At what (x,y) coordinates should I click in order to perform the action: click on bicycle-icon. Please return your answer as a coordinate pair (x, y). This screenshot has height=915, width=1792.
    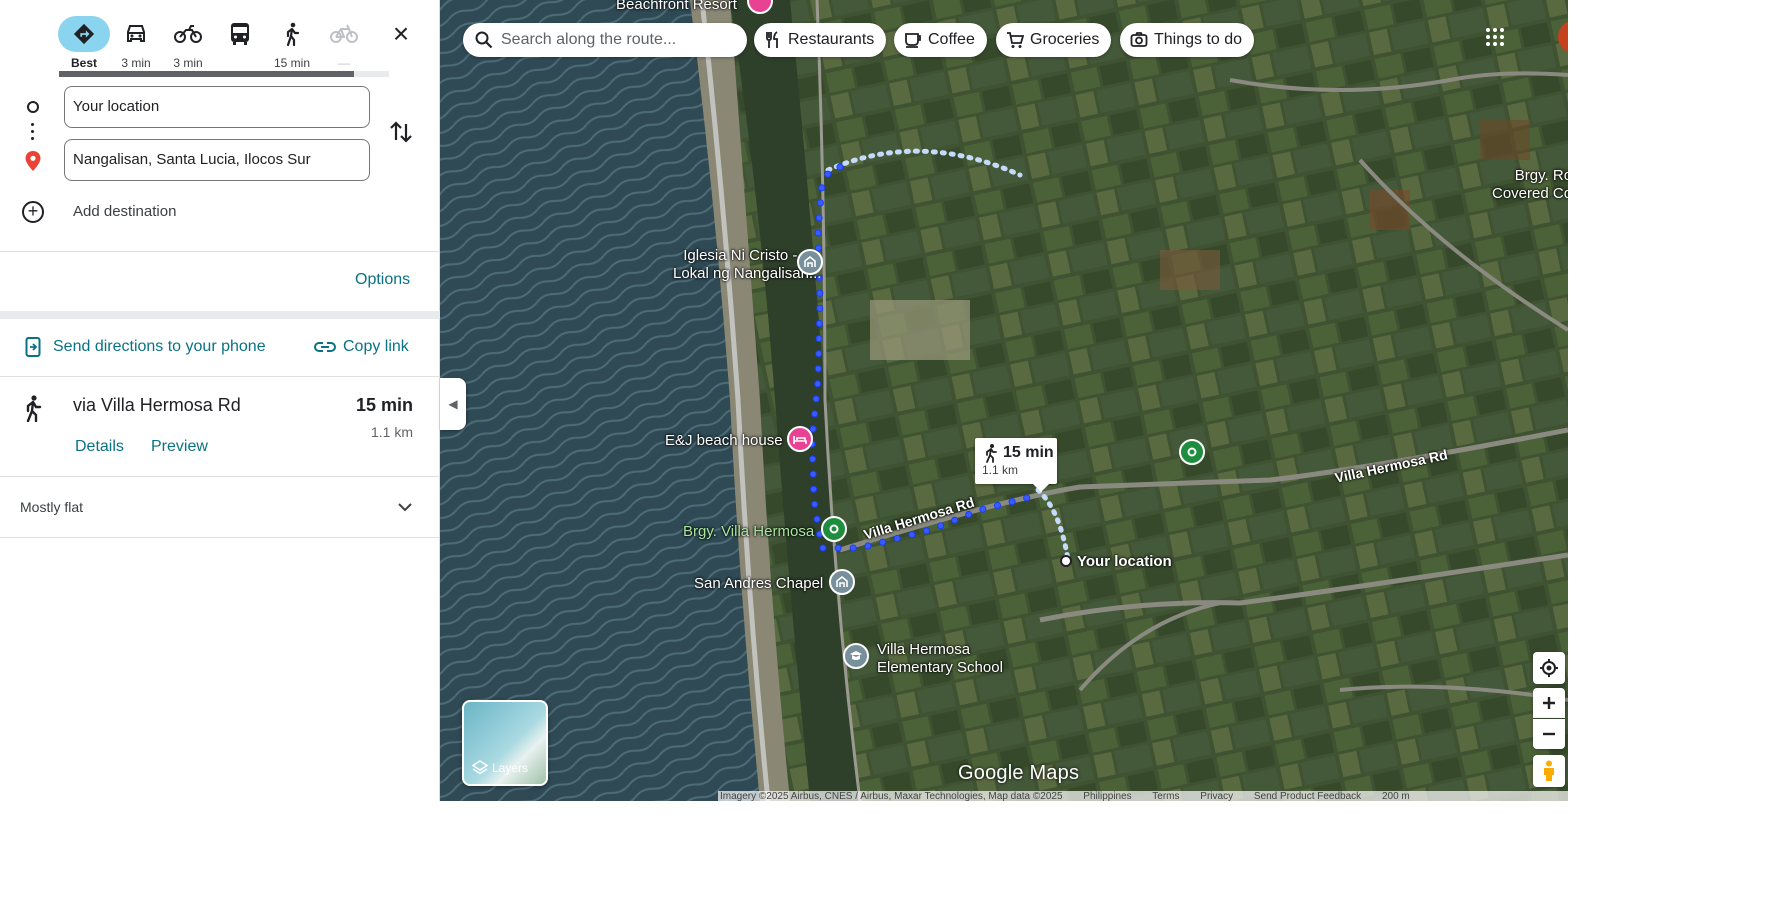
    Looking at the image, I should click on (344, 34).